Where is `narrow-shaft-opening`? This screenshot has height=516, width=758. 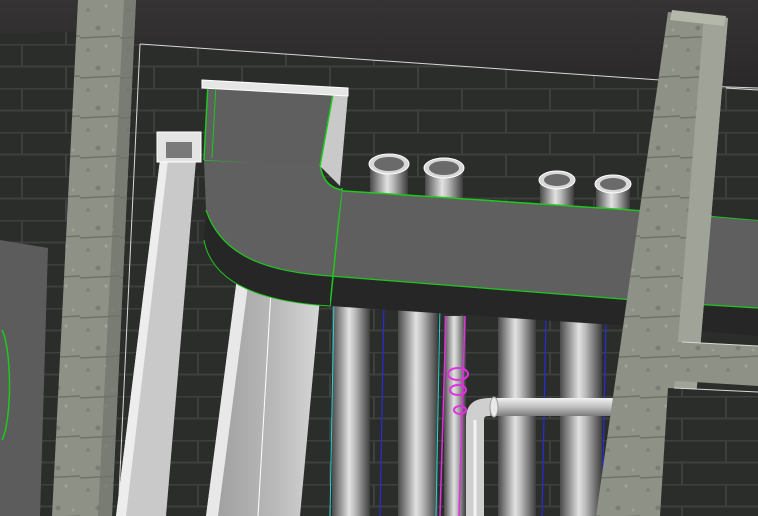
narrow-shaft-opening is located at coordinates (179, 150).